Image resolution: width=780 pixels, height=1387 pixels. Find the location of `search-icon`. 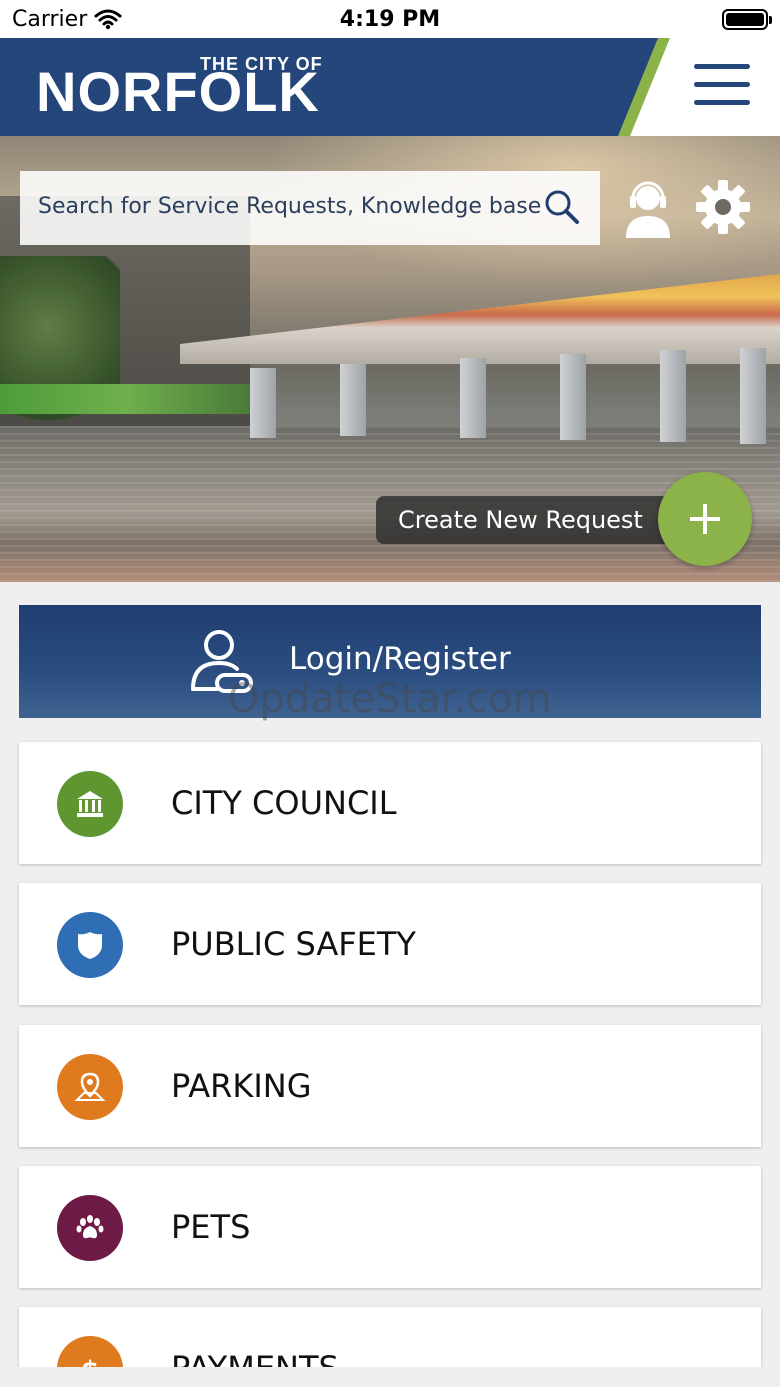

search-icon is located at coordinates (562, 207).